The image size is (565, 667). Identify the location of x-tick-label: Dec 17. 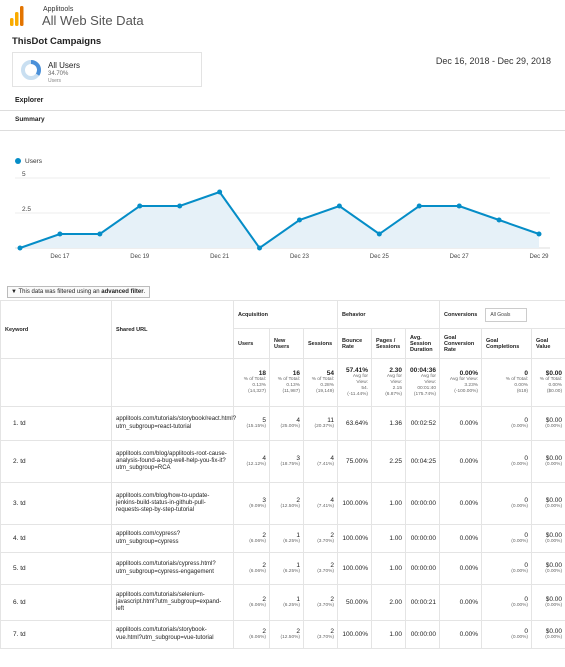
(60, 257).